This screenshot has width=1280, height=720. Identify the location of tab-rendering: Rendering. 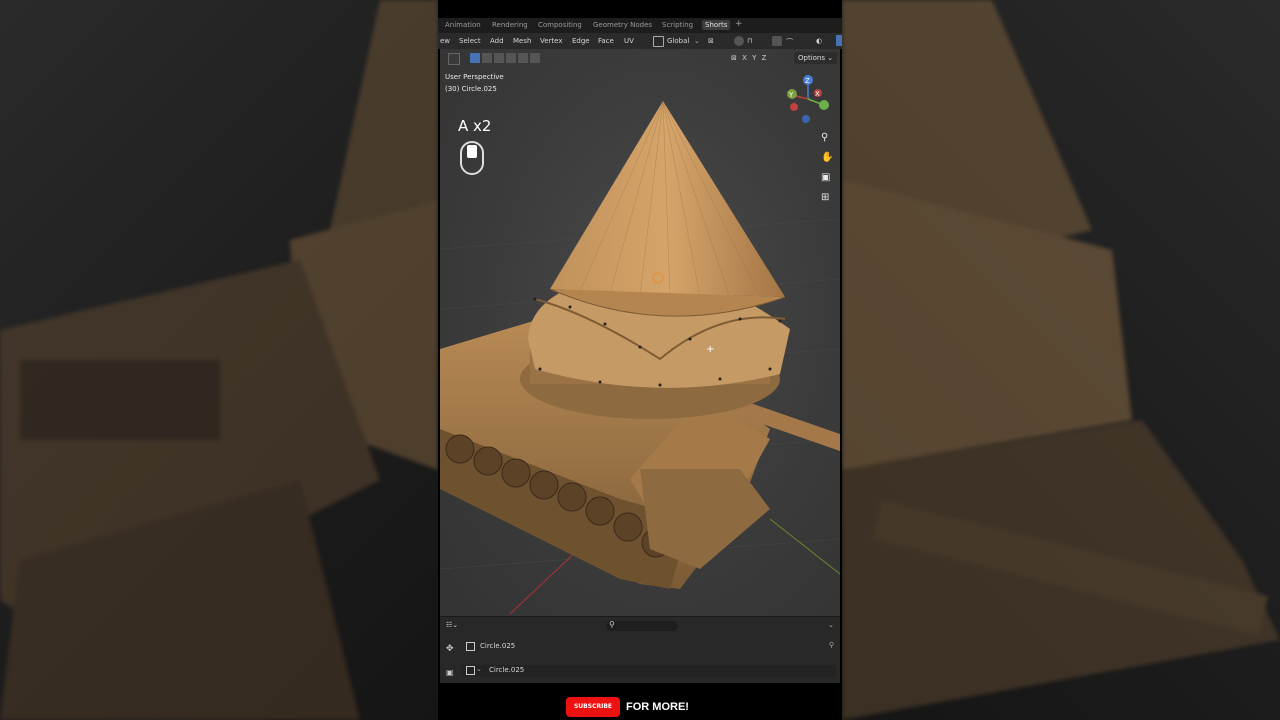
(510, 25).